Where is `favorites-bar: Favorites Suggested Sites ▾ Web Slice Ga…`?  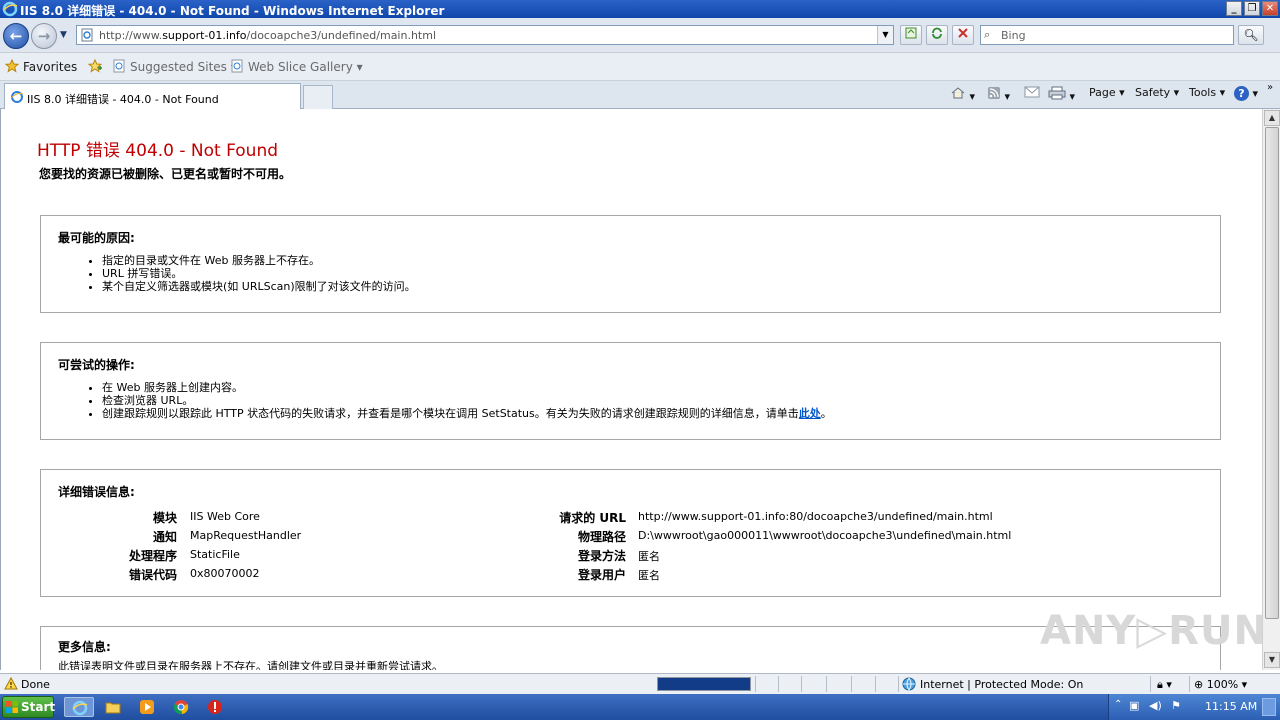
favorites-bar: Favorites Suggested Sites ▾ Web Slice Ga… is located at coordinates (640, 67).